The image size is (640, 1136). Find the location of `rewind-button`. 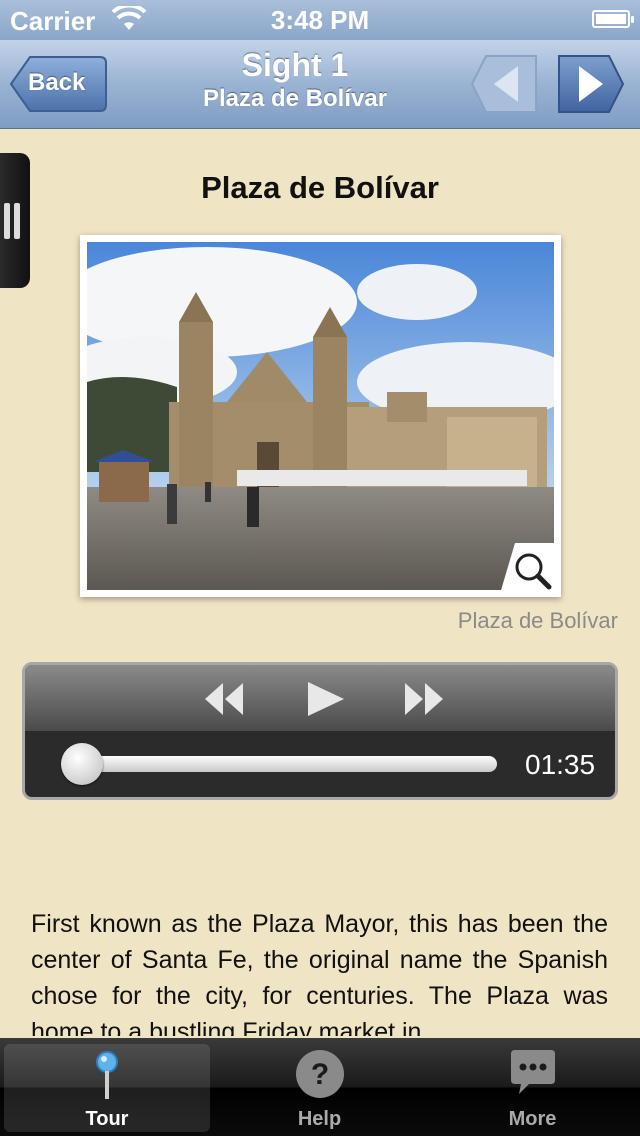

rewind-button is located at coordinates (224, 699).